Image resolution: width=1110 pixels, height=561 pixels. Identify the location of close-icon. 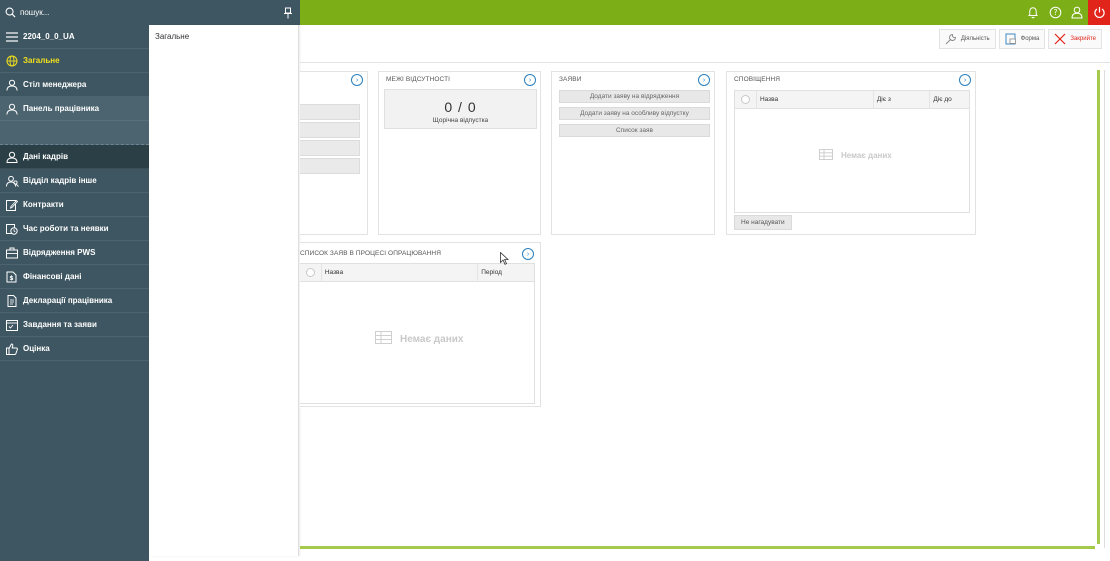
(1060, 39).